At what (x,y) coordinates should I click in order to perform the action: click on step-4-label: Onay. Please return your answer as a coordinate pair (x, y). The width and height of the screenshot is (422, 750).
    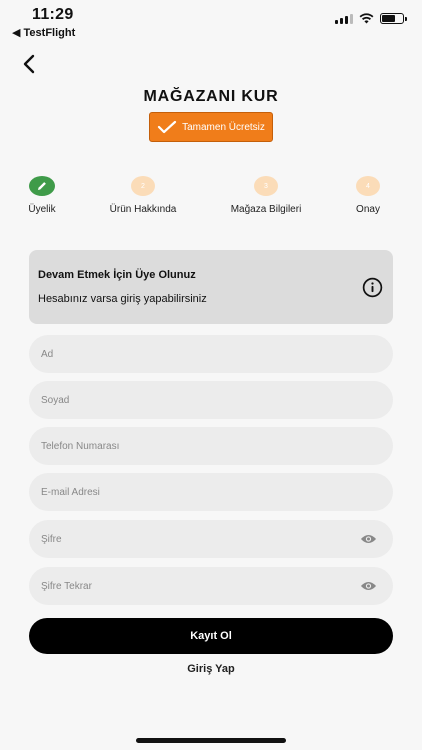
    Looking at the image, I should click on (368, 209).